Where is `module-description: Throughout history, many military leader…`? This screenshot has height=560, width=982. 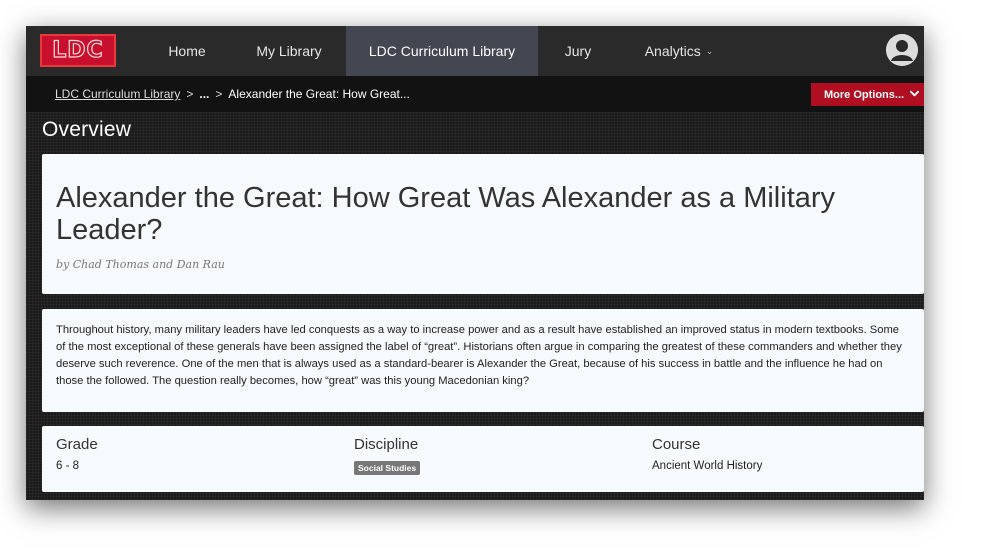 module-description: Throughout history, many military leader… is located at coordinates (479, 355).